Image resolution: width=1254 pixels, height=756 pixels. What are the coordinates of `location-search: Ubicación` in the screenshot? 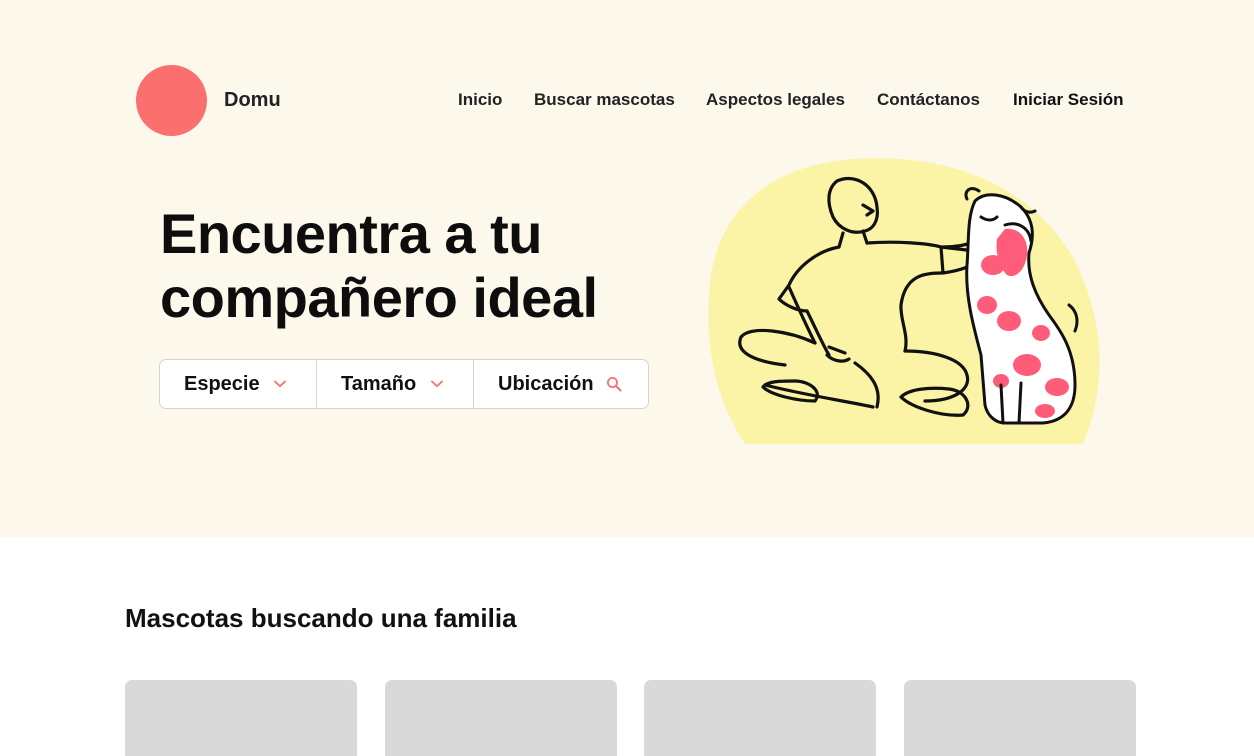 It's located at (560, 384).